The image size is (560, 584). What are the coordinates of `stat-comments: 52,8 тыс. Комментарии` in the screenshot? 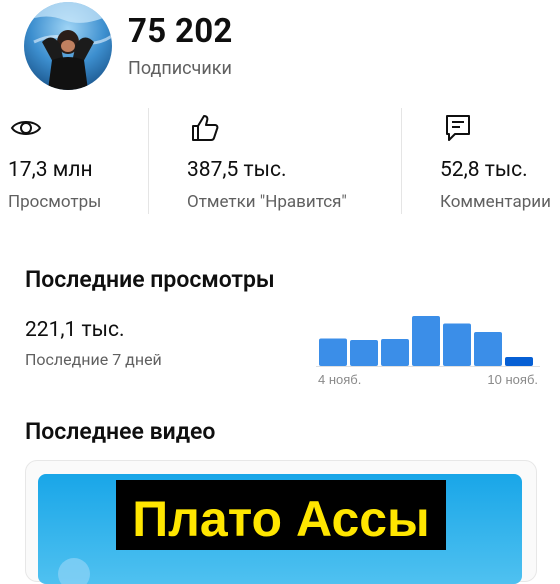 It's located at (500, 162).